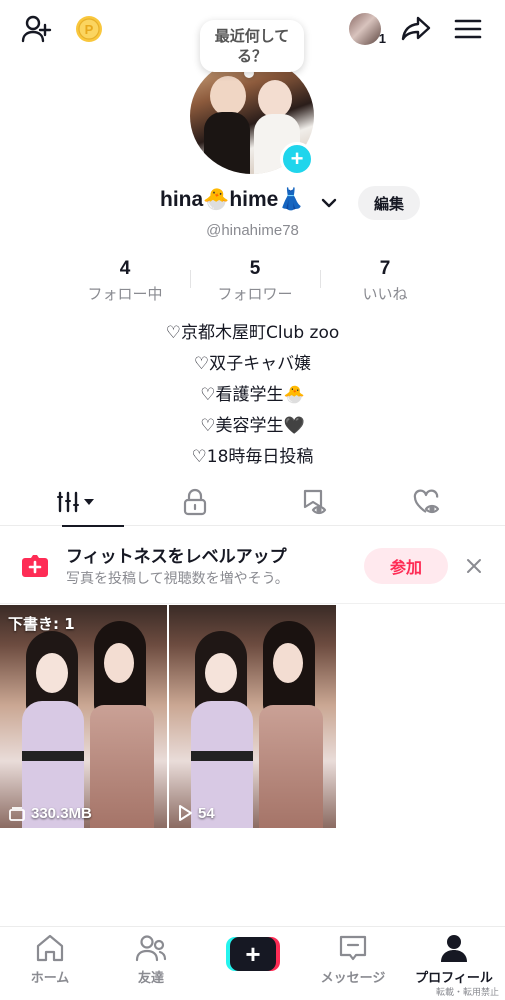 The image size is (505, 1000). I want to click on name-row: hina🐣hime👗 編集, so click(252, 203).